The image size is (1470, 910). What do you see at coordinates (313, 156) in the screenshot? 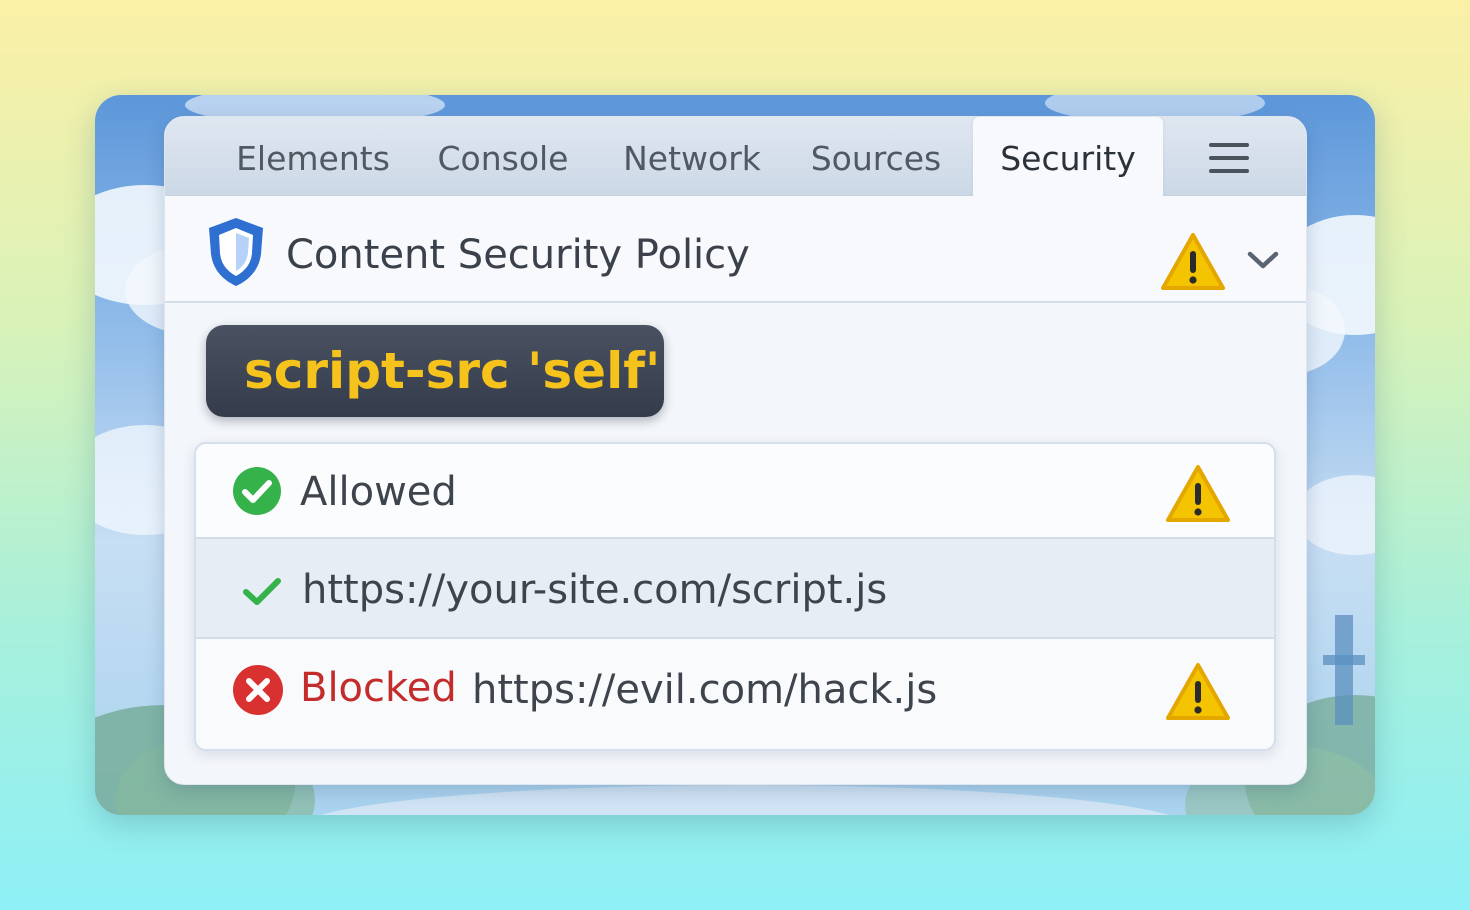
I see `tab-elements: Elements` at bounding box center [313, 156].